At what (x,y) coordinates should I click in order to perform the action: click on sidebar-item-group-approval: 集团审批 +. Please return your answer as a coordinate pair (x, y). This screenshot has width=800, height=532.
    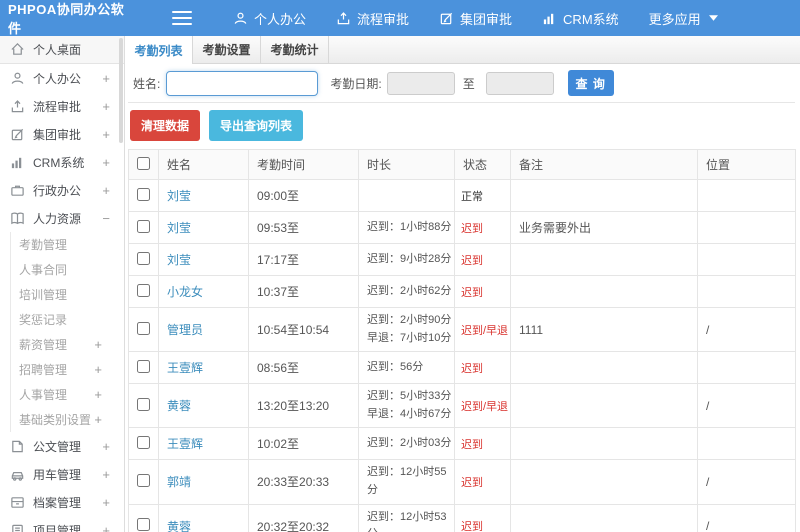
    Looking at the image, I should click on (62, 134).